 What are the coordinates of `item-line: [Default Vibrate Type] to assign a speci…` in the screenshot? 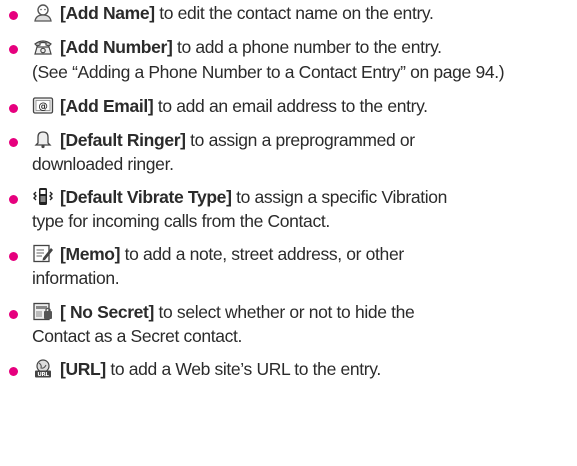 It's located at (239, 197).